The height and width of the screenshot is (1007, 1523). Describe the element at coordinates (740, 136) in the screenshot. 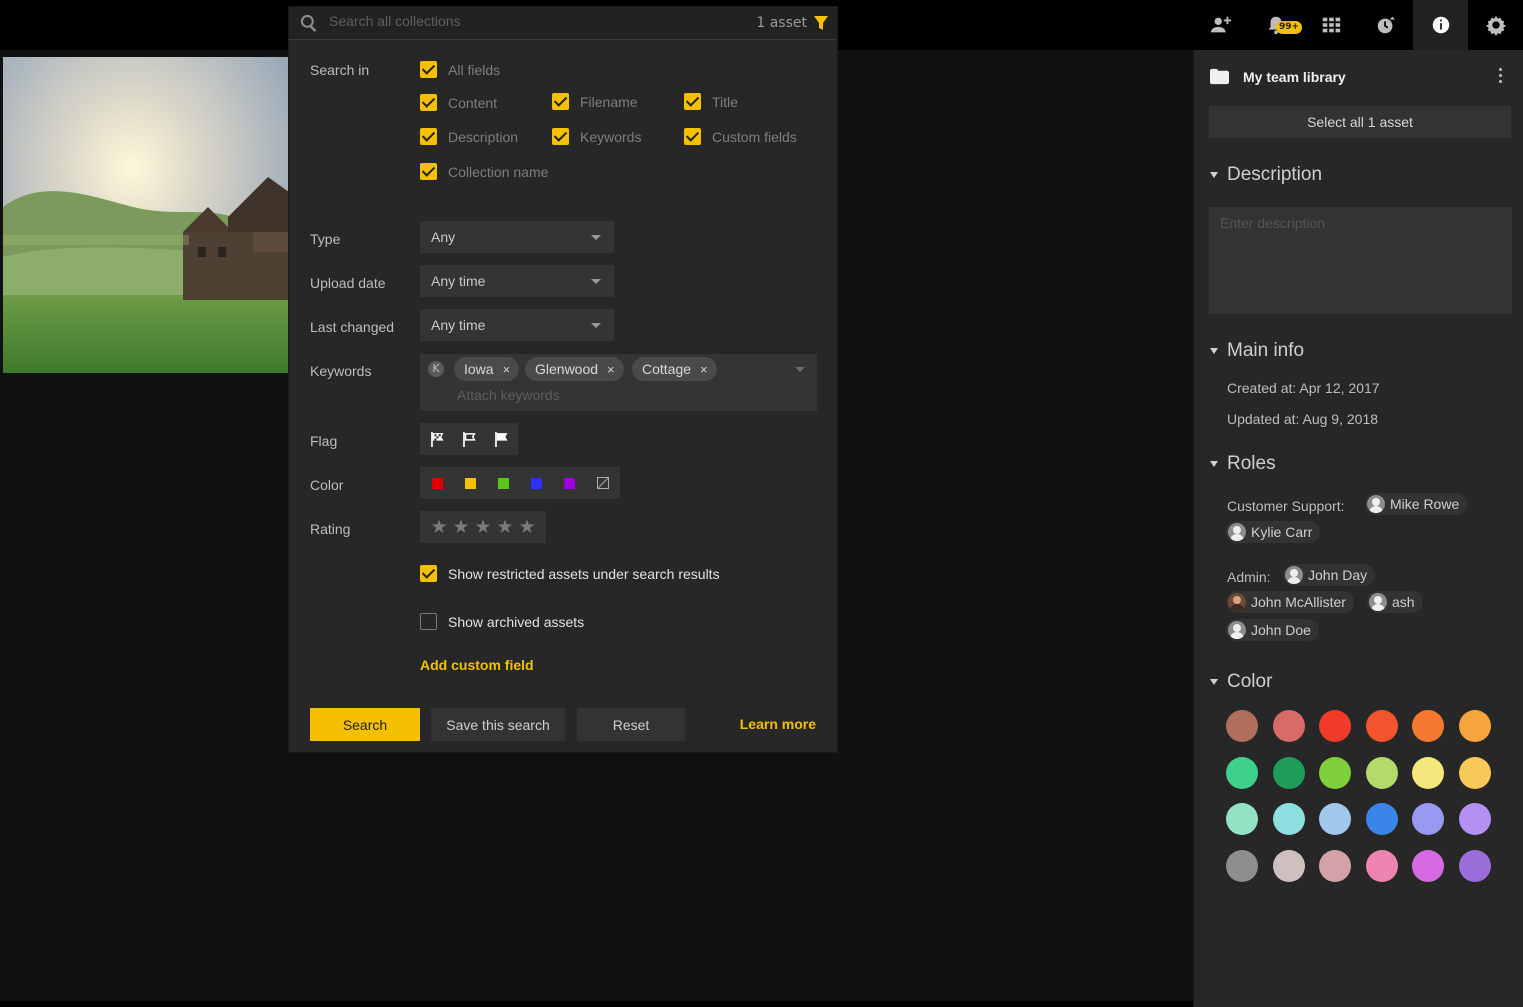

I see `custom-fields-checkbox: Custom fields` at that location.